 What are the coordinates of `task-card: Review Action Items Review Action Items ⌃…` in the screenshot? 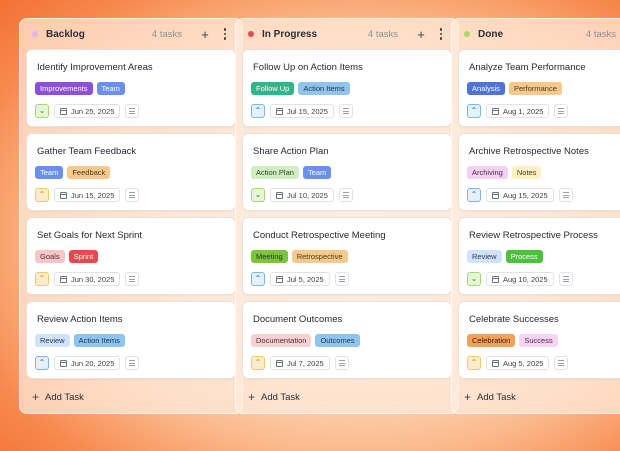 It's located at (131, 340).